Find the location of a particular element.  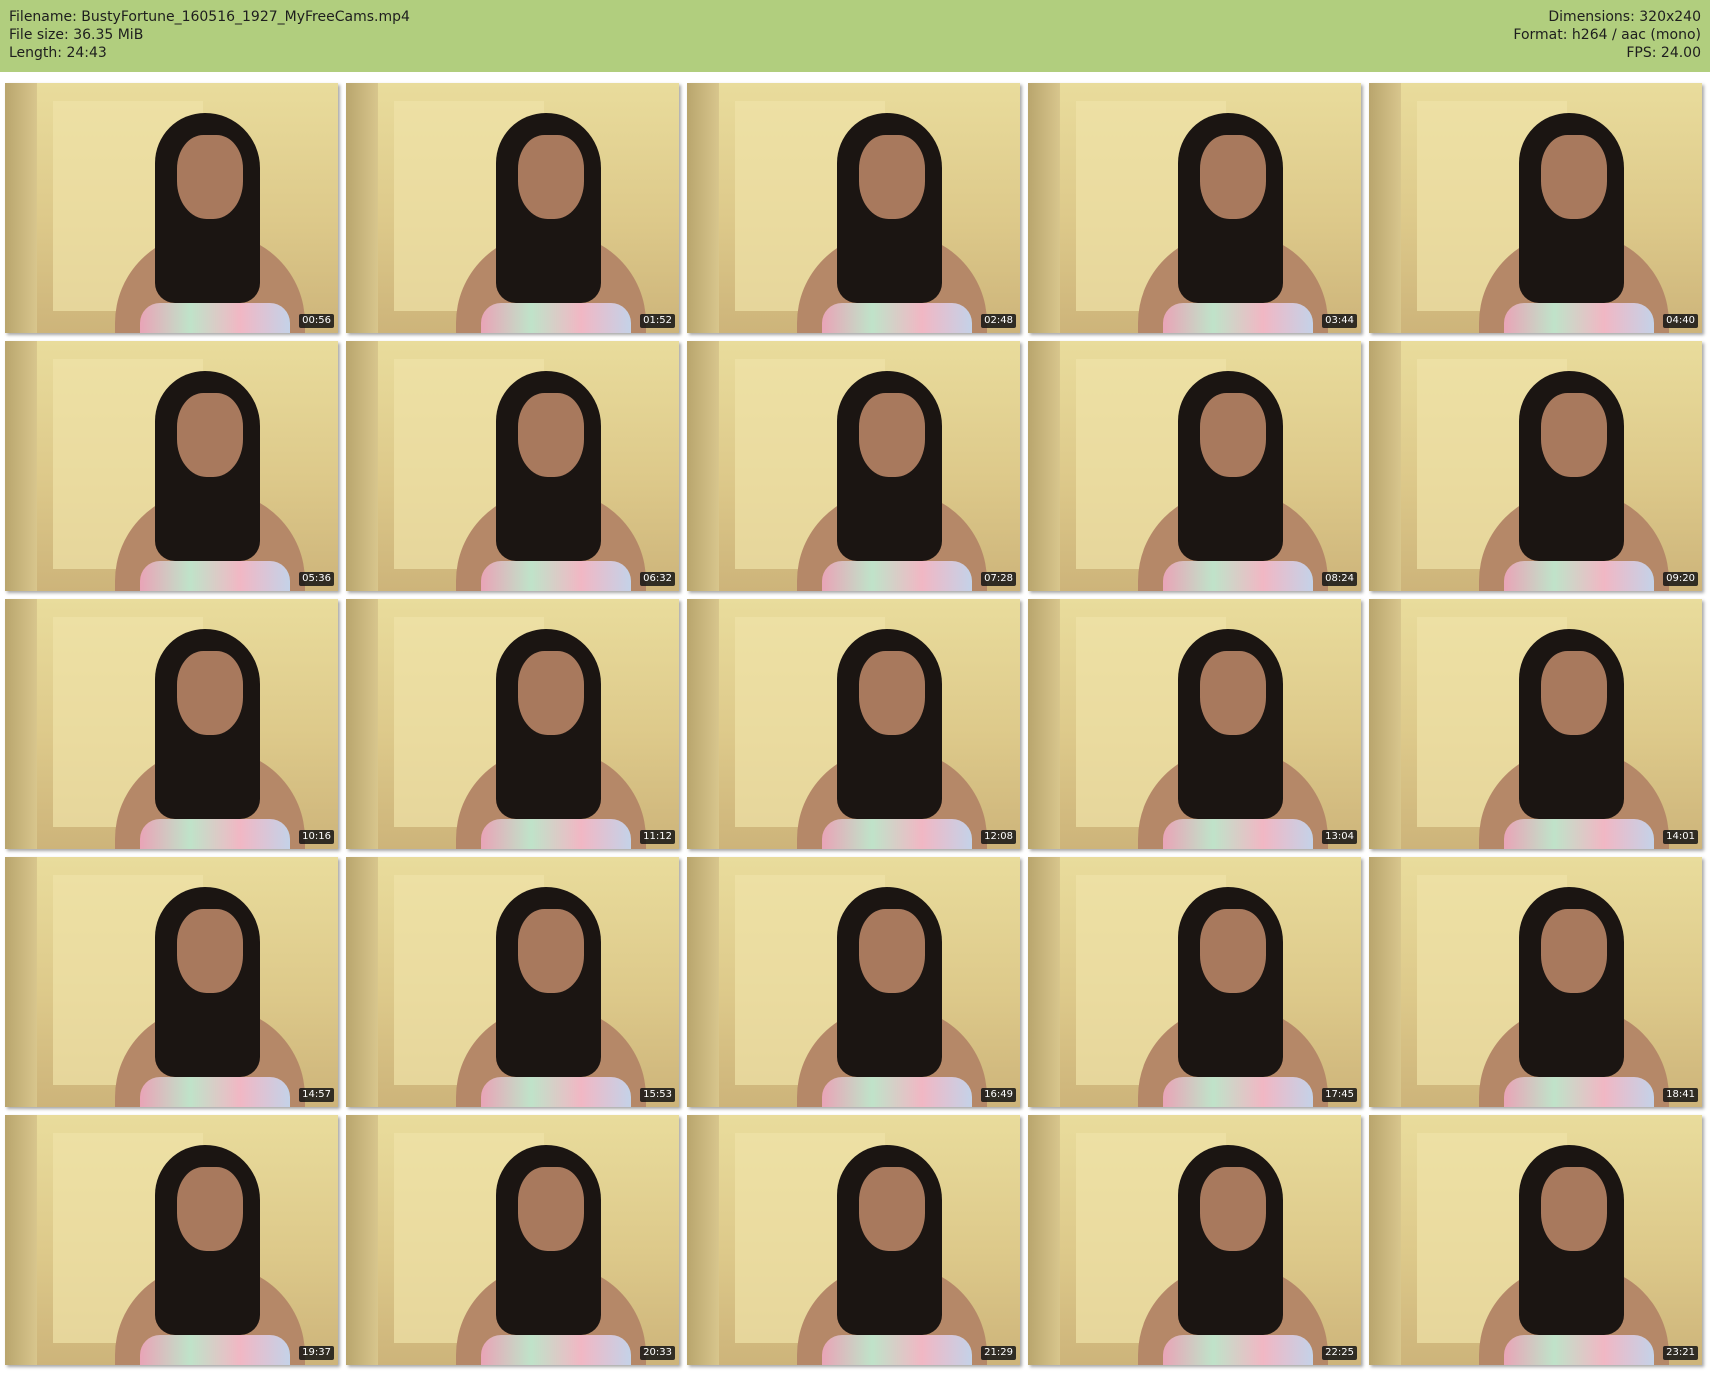

fps-label: FPS: 24.00 is located at coordinates (1663, 53).